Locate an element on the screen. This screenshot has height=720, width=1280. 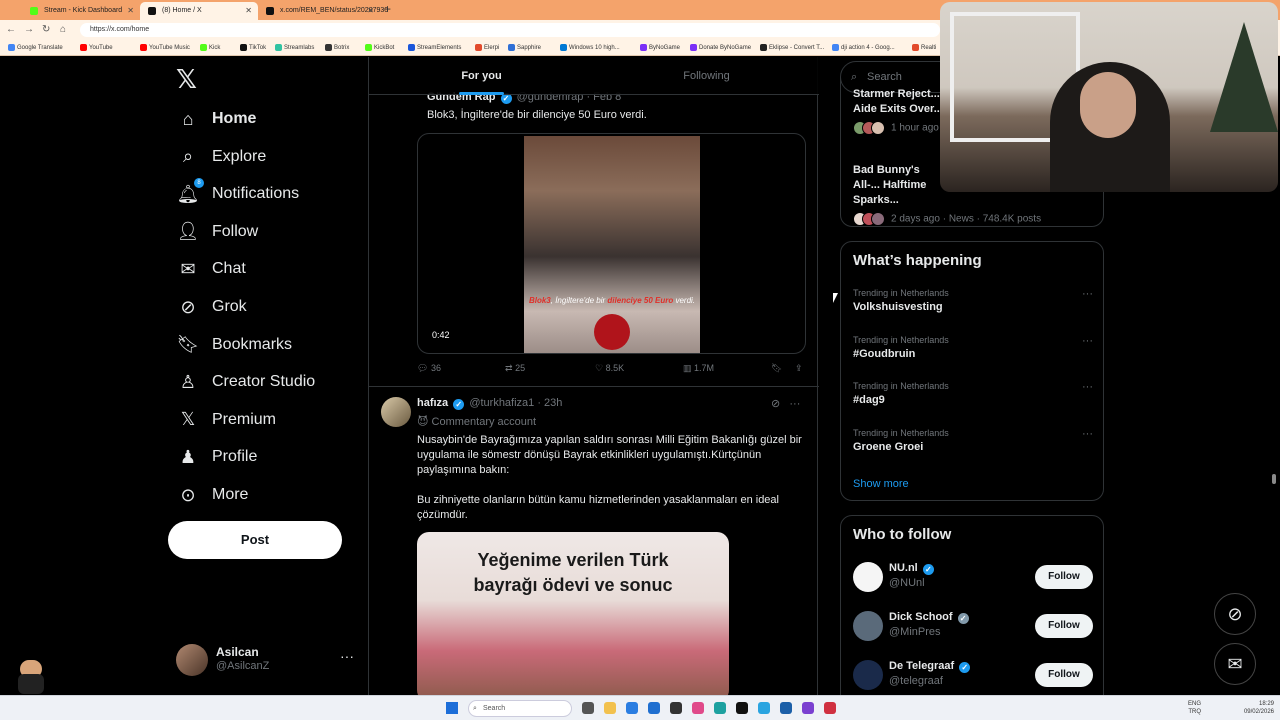
mail-icon: ✉ is located at coordinates (188, 268).